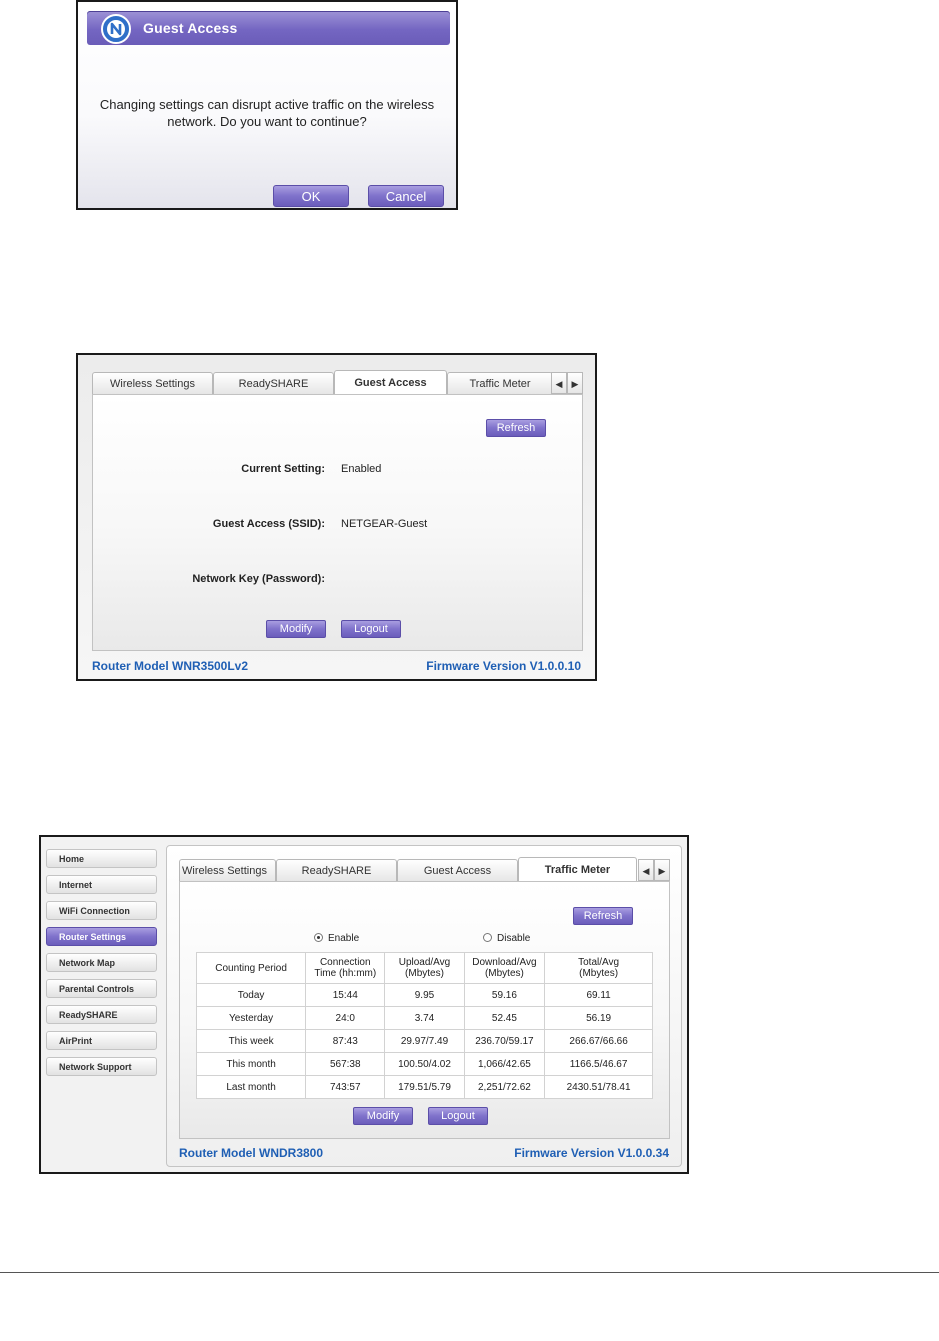 The height and width of the screenshot is (1341, 939). Describe the element at coordinates (101, 988) in the screenshot. I see `sidebar-item-parental-controls: Parental Controls` at that location.